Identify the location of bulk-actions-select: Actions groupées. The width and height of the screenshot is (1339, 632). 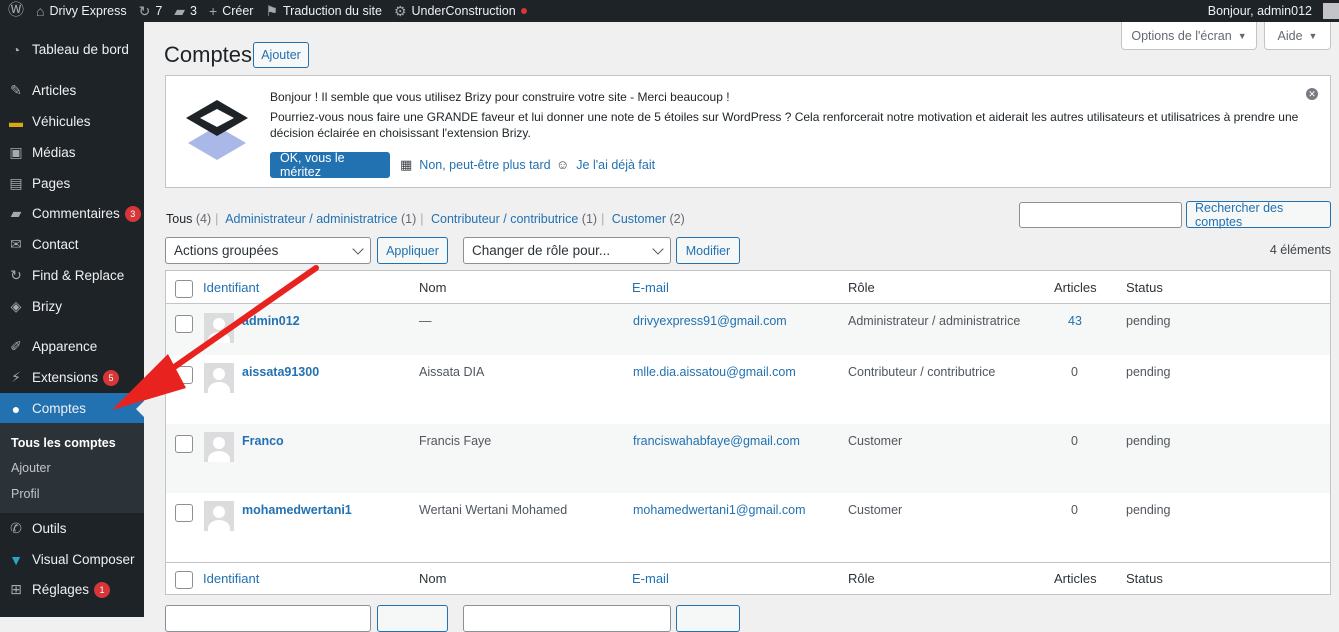
(268, 250).